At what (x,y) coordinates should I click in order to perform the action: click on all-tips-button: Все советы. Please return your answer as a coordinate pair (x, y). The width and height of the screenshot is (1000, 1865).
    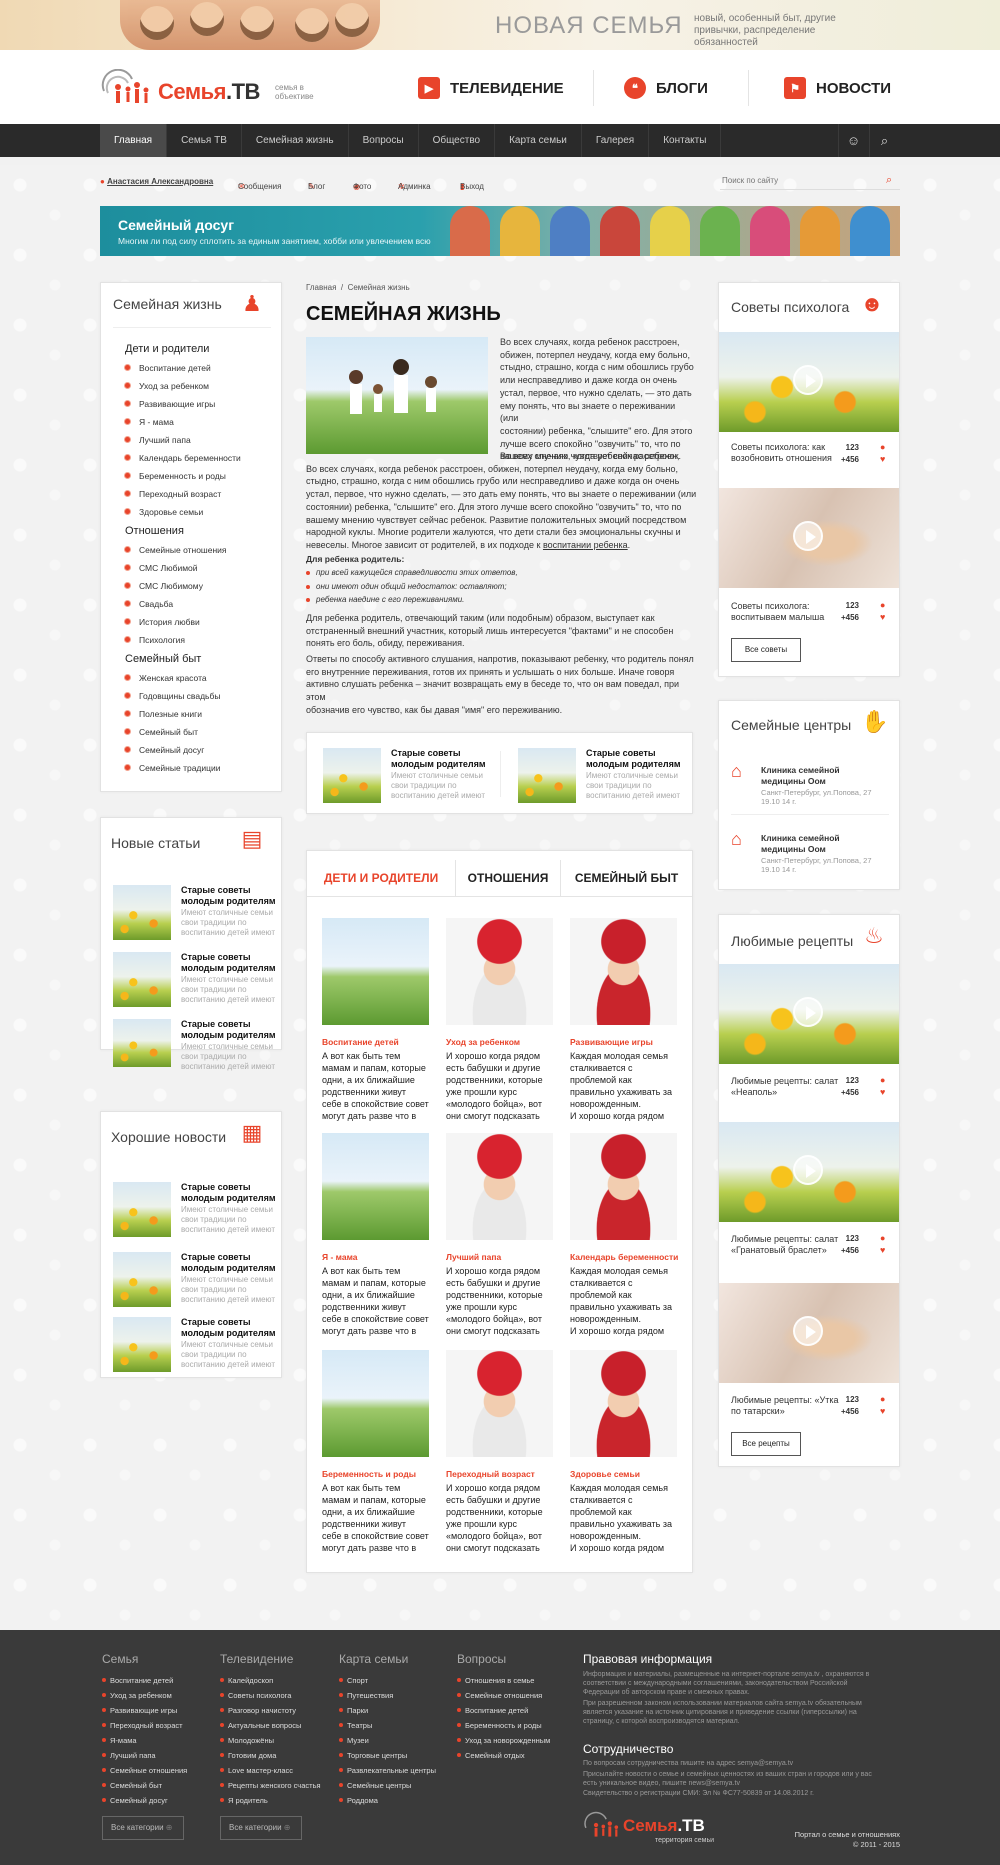
    Looking at the image, I should click on (766, 650).